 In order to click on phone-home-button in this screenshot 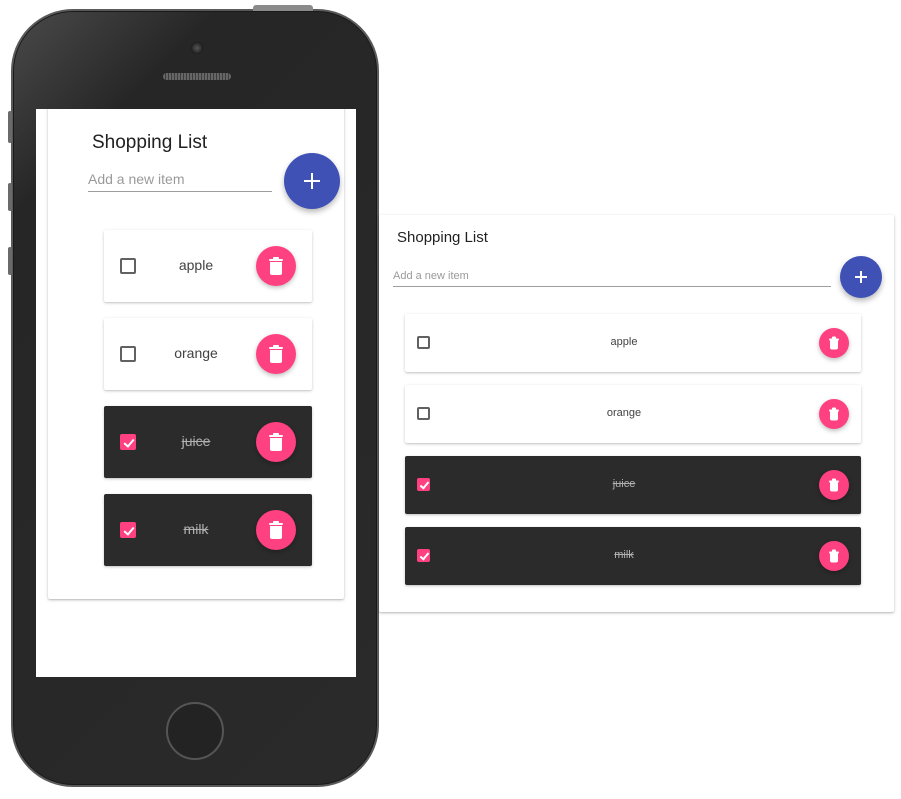, I will do `click(195, 731)`.